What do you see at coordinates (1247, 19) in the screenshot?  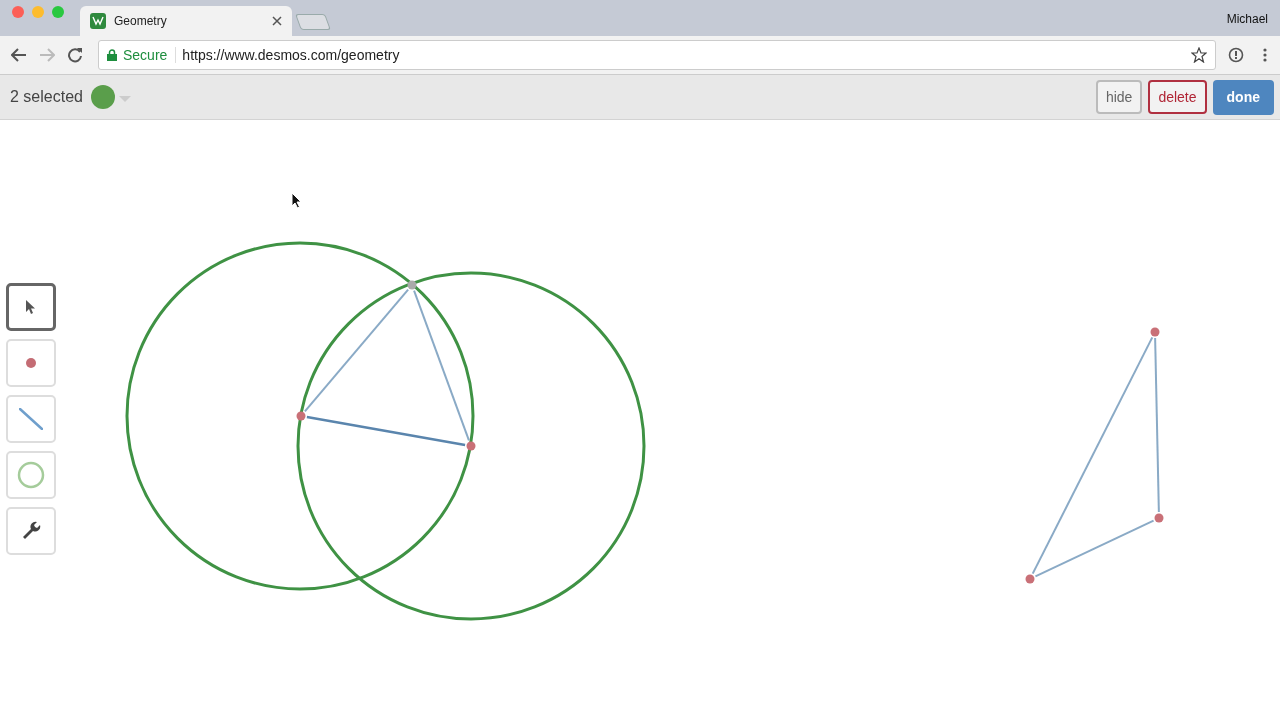 I see `profile-name: Michael` at bounding box center [1247, 19].